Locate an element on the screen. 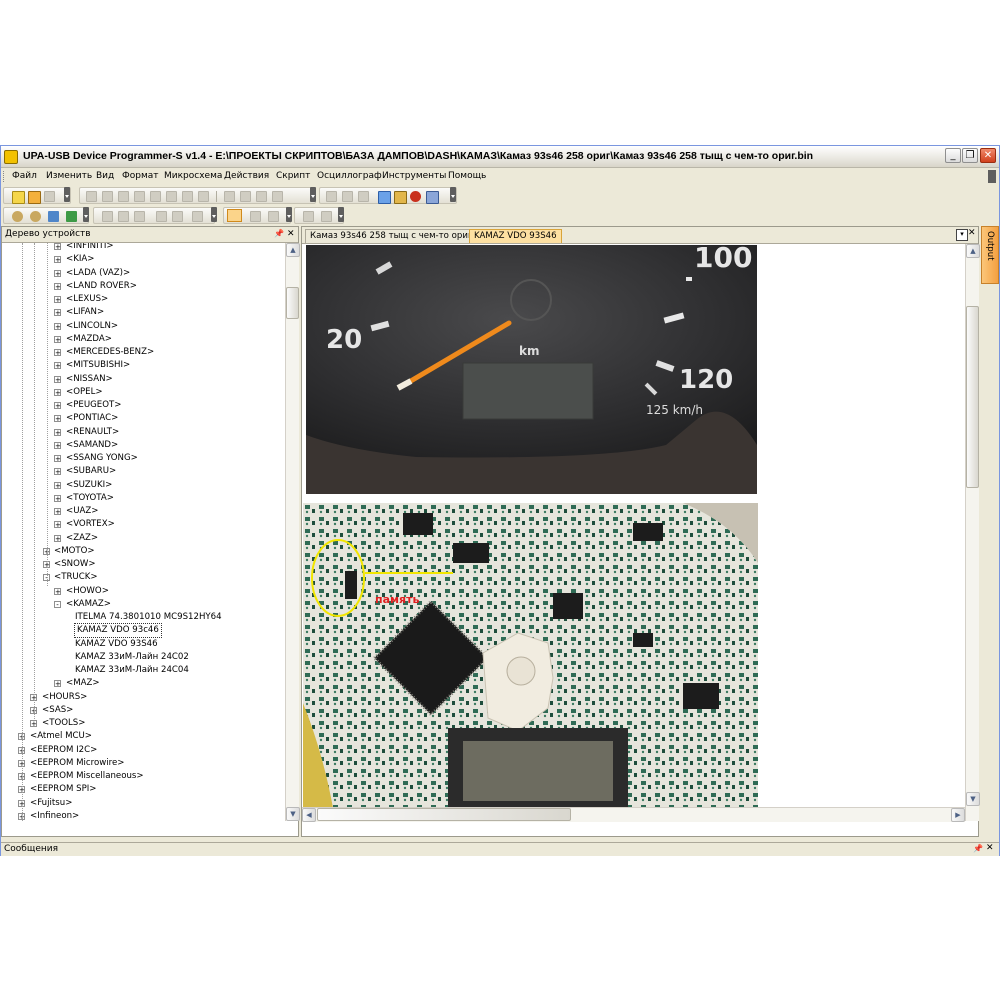  scroll-right-button: ▶ is located at coordinates (958, 815).